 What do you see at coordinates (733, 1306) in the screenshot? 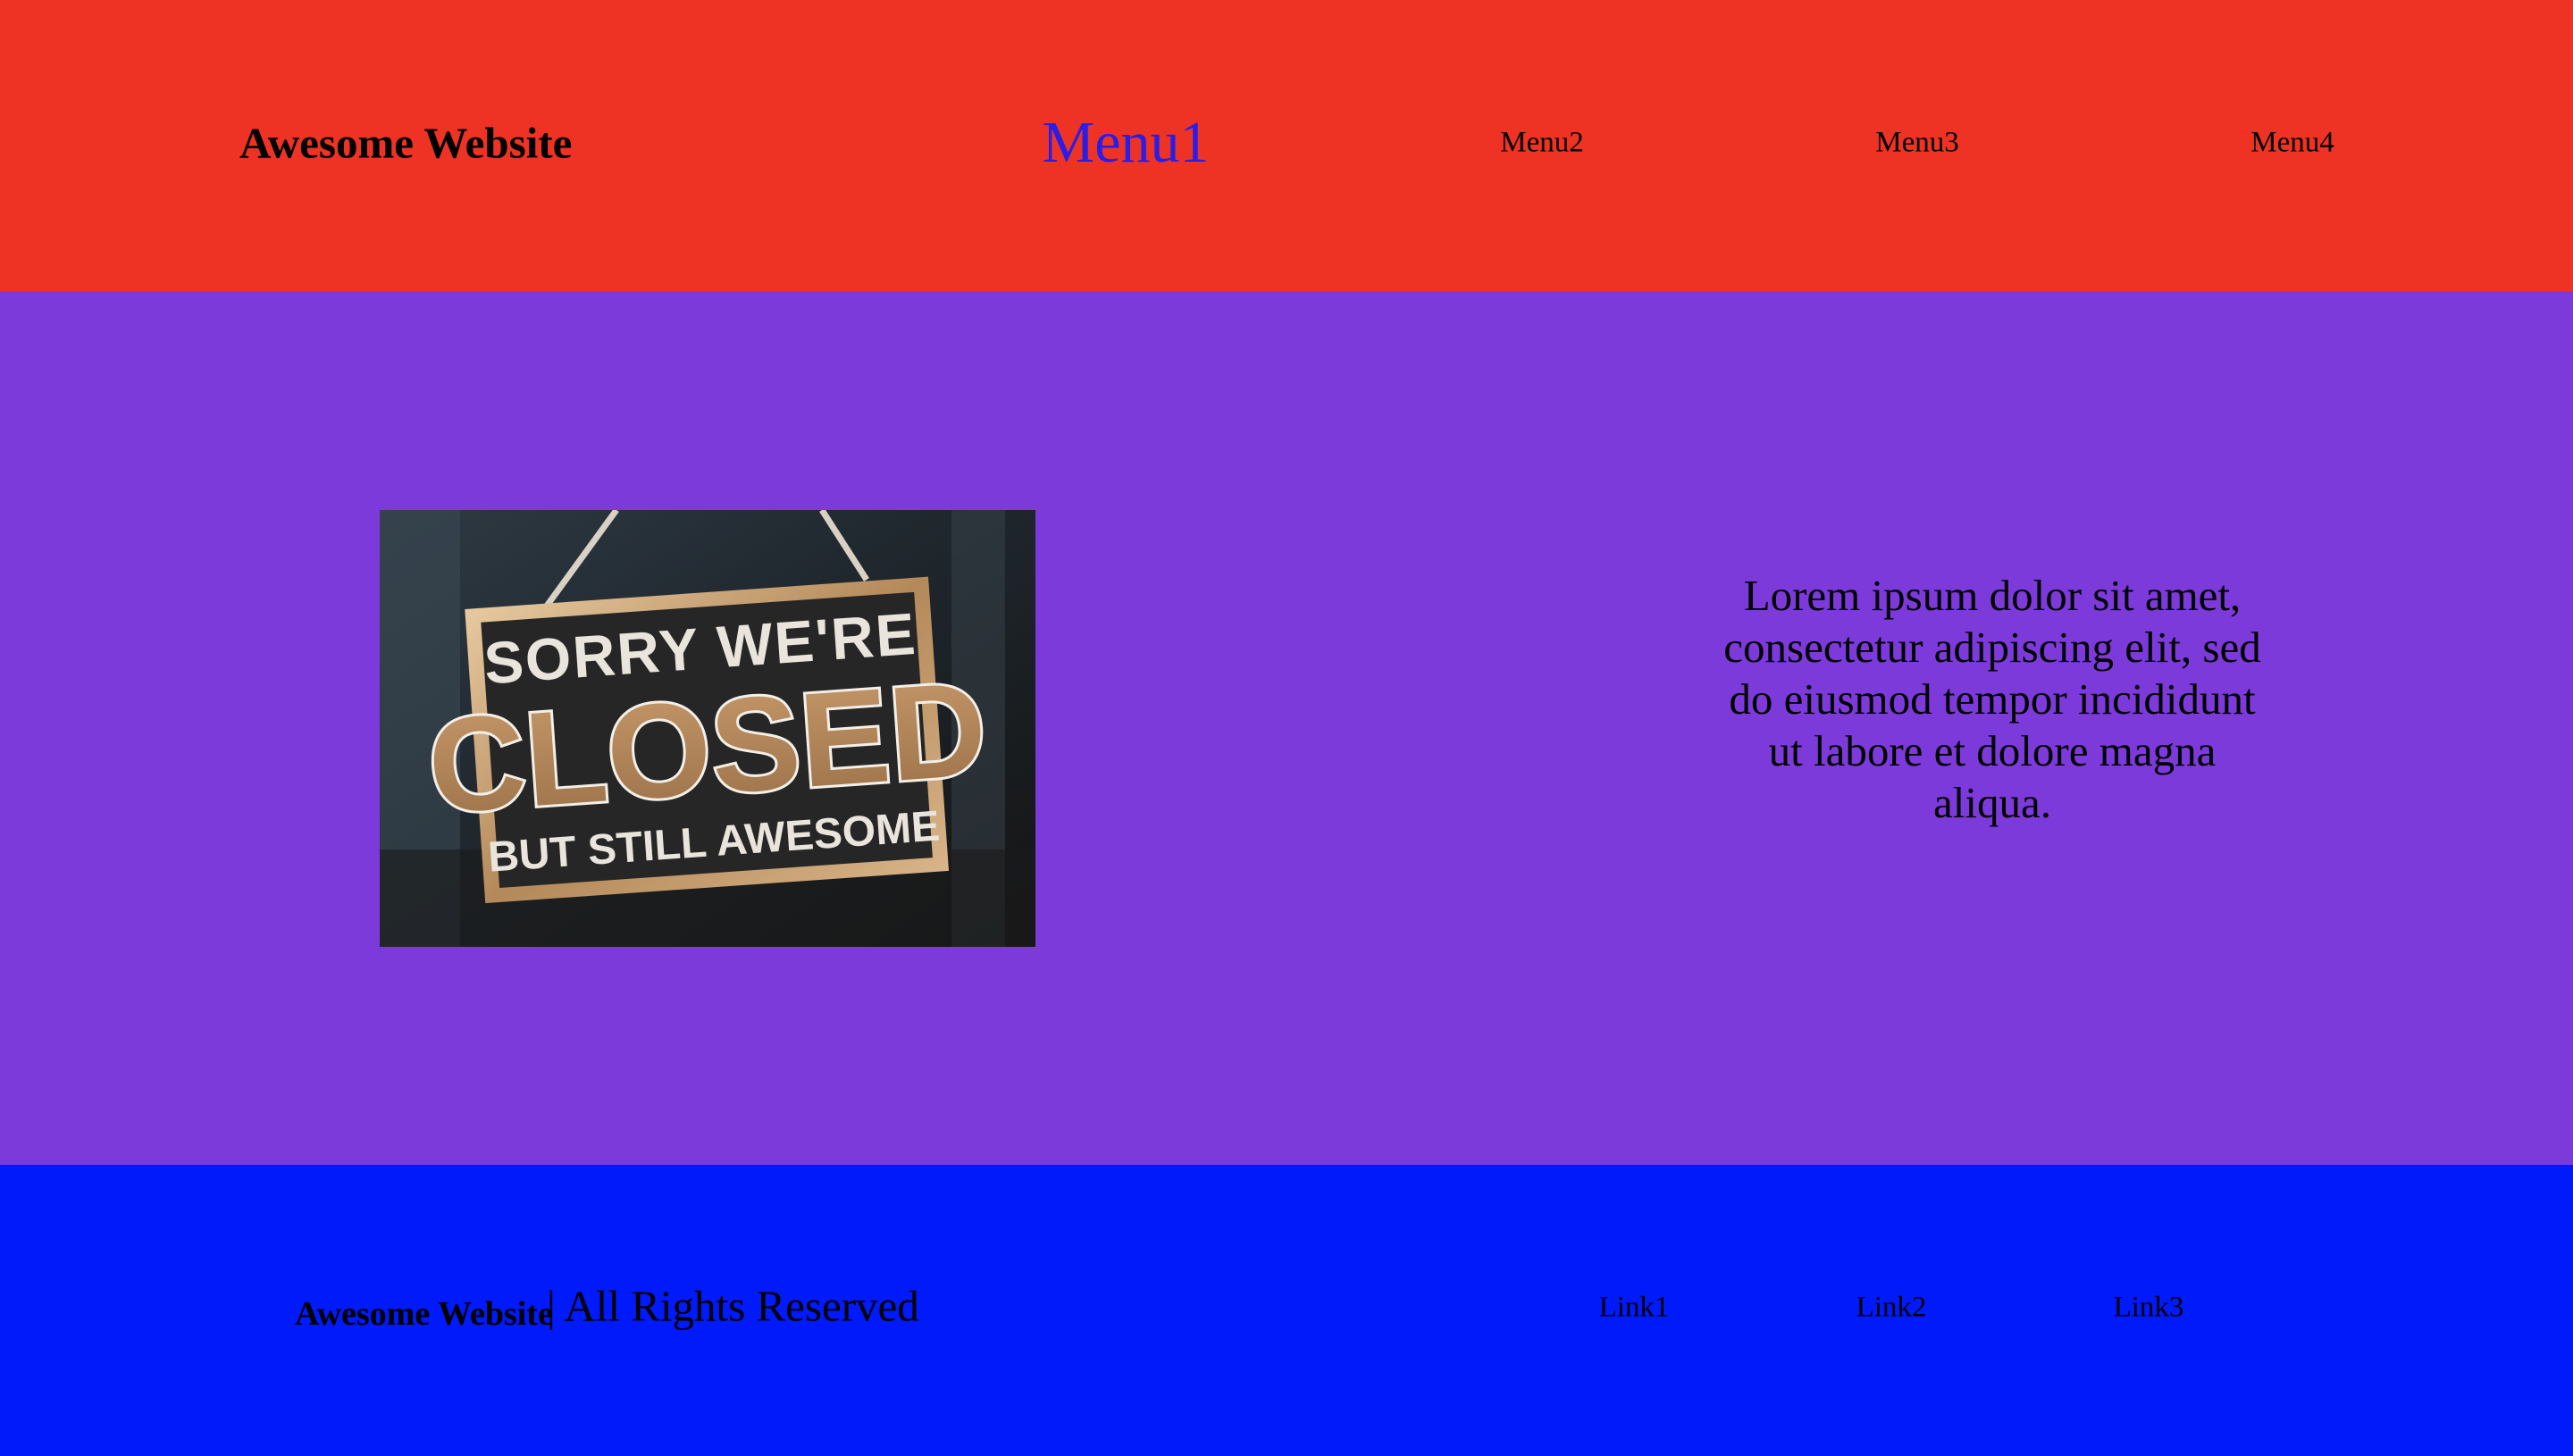
I see `footer-rights: | All Rights Reserved` at bounding box center [733, 1306].